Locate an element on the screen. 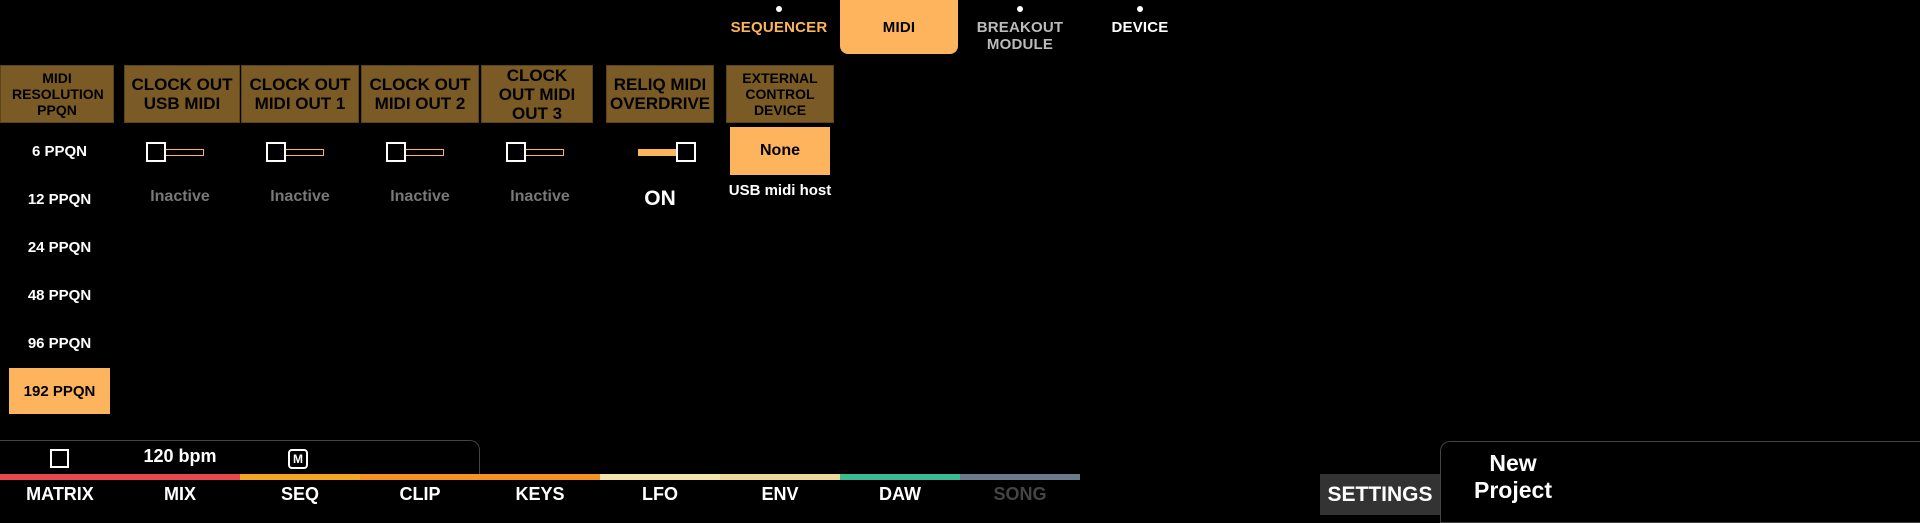 This screenshot has width=1920, height=523. tab-sequencer: SEQUENCER is located at coordinates (779, 27).